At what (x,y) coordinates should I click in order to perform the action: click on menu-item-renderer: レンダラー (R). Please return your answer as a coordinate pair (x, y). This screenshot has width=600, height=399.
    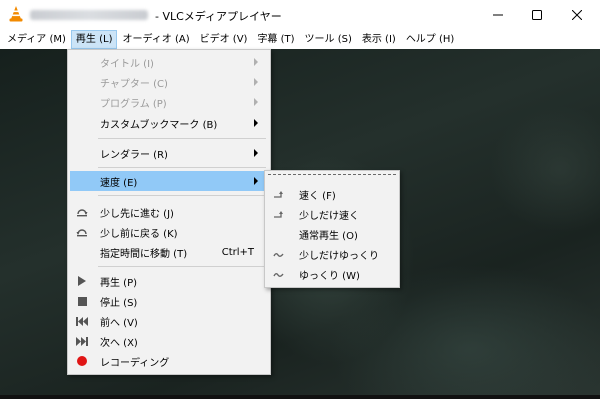
    Looking at the image, I should click on (169, 153).